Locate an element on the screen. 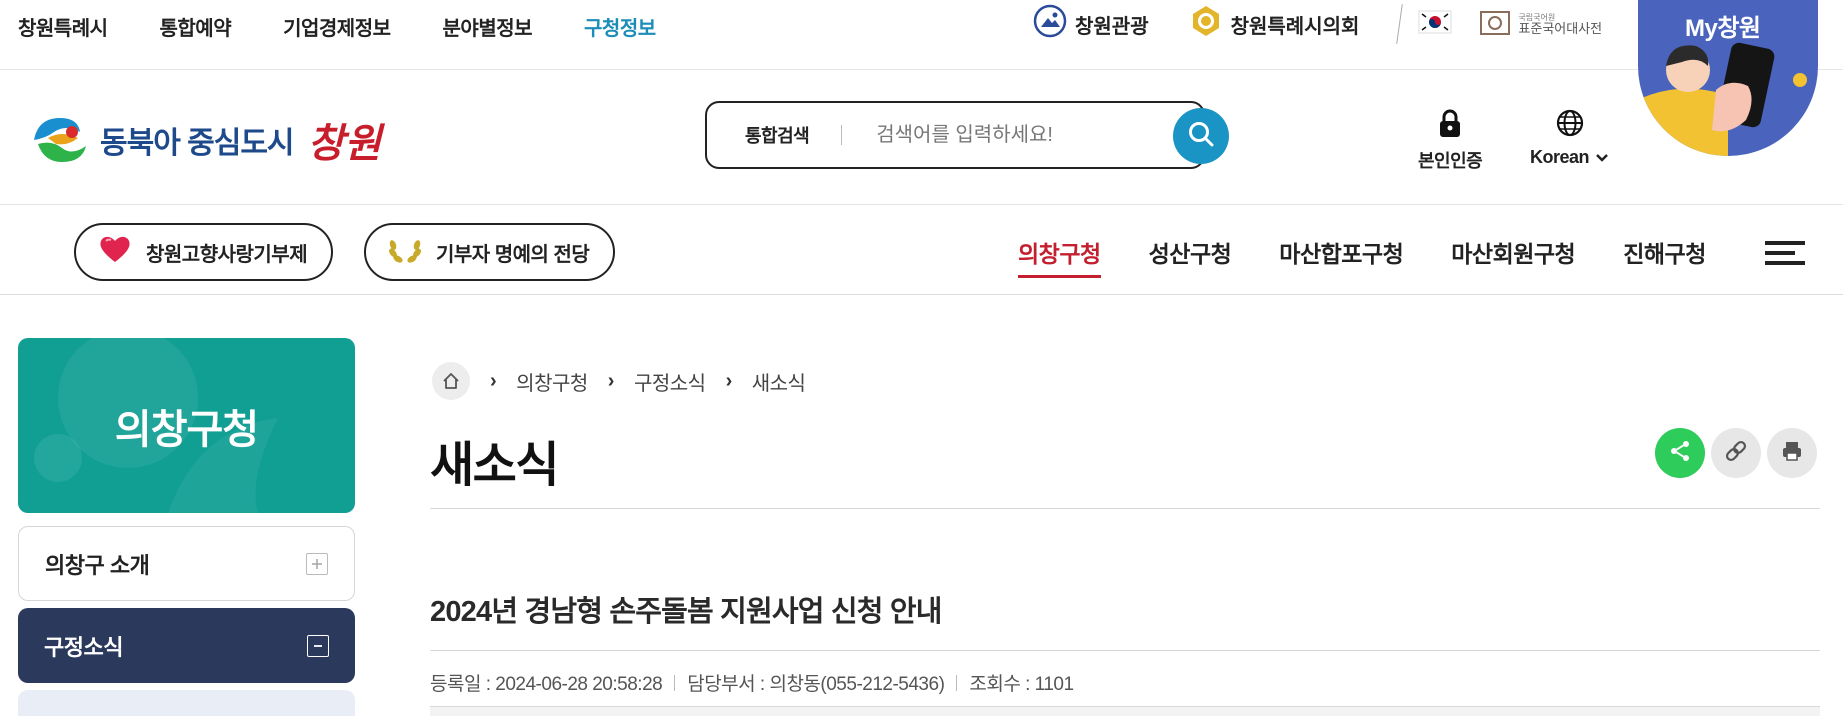 The width and height of the screenshot is (1843, 716). search-button is located at coordinates (1201, 136).